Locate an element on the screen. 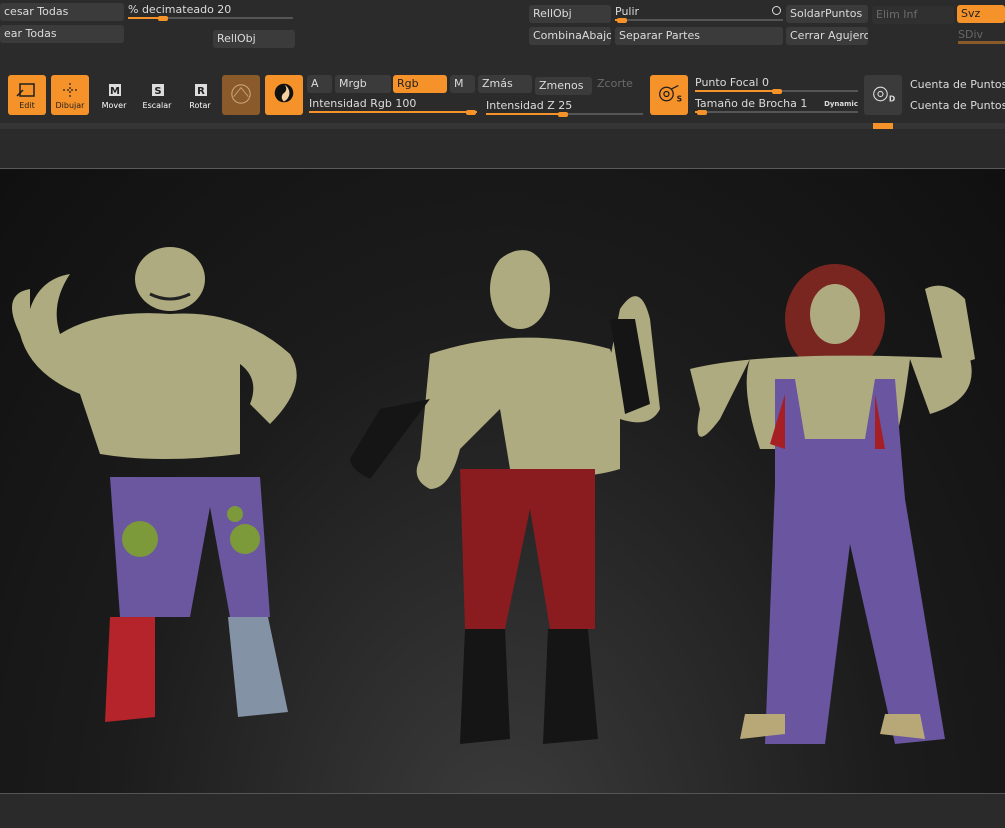  intensidad-rgb-label: Intensidad Rgb is located at coordinates (350, 103).